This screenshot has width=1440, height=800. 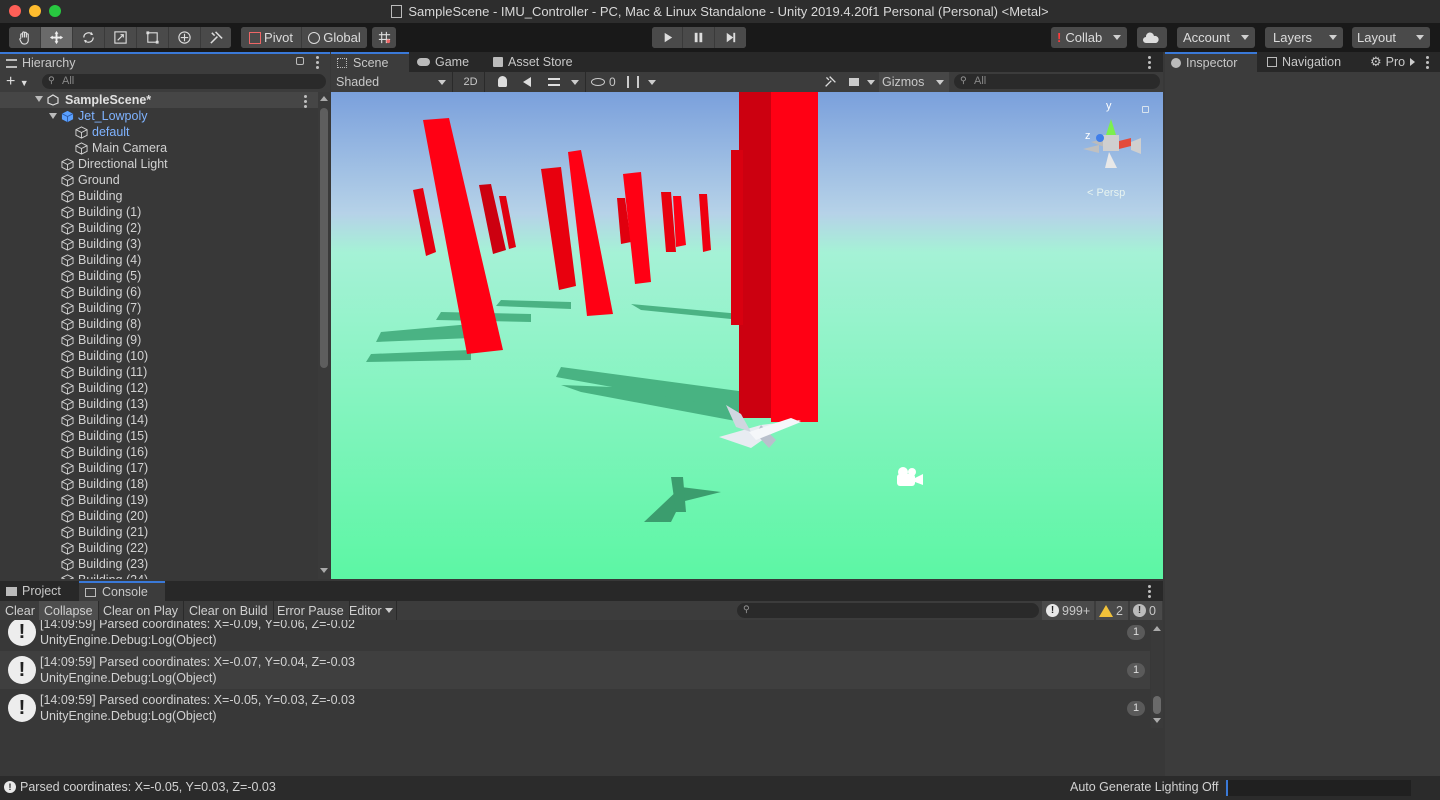 I want to click on clear-button: Clear, so click(x=20, y=610).